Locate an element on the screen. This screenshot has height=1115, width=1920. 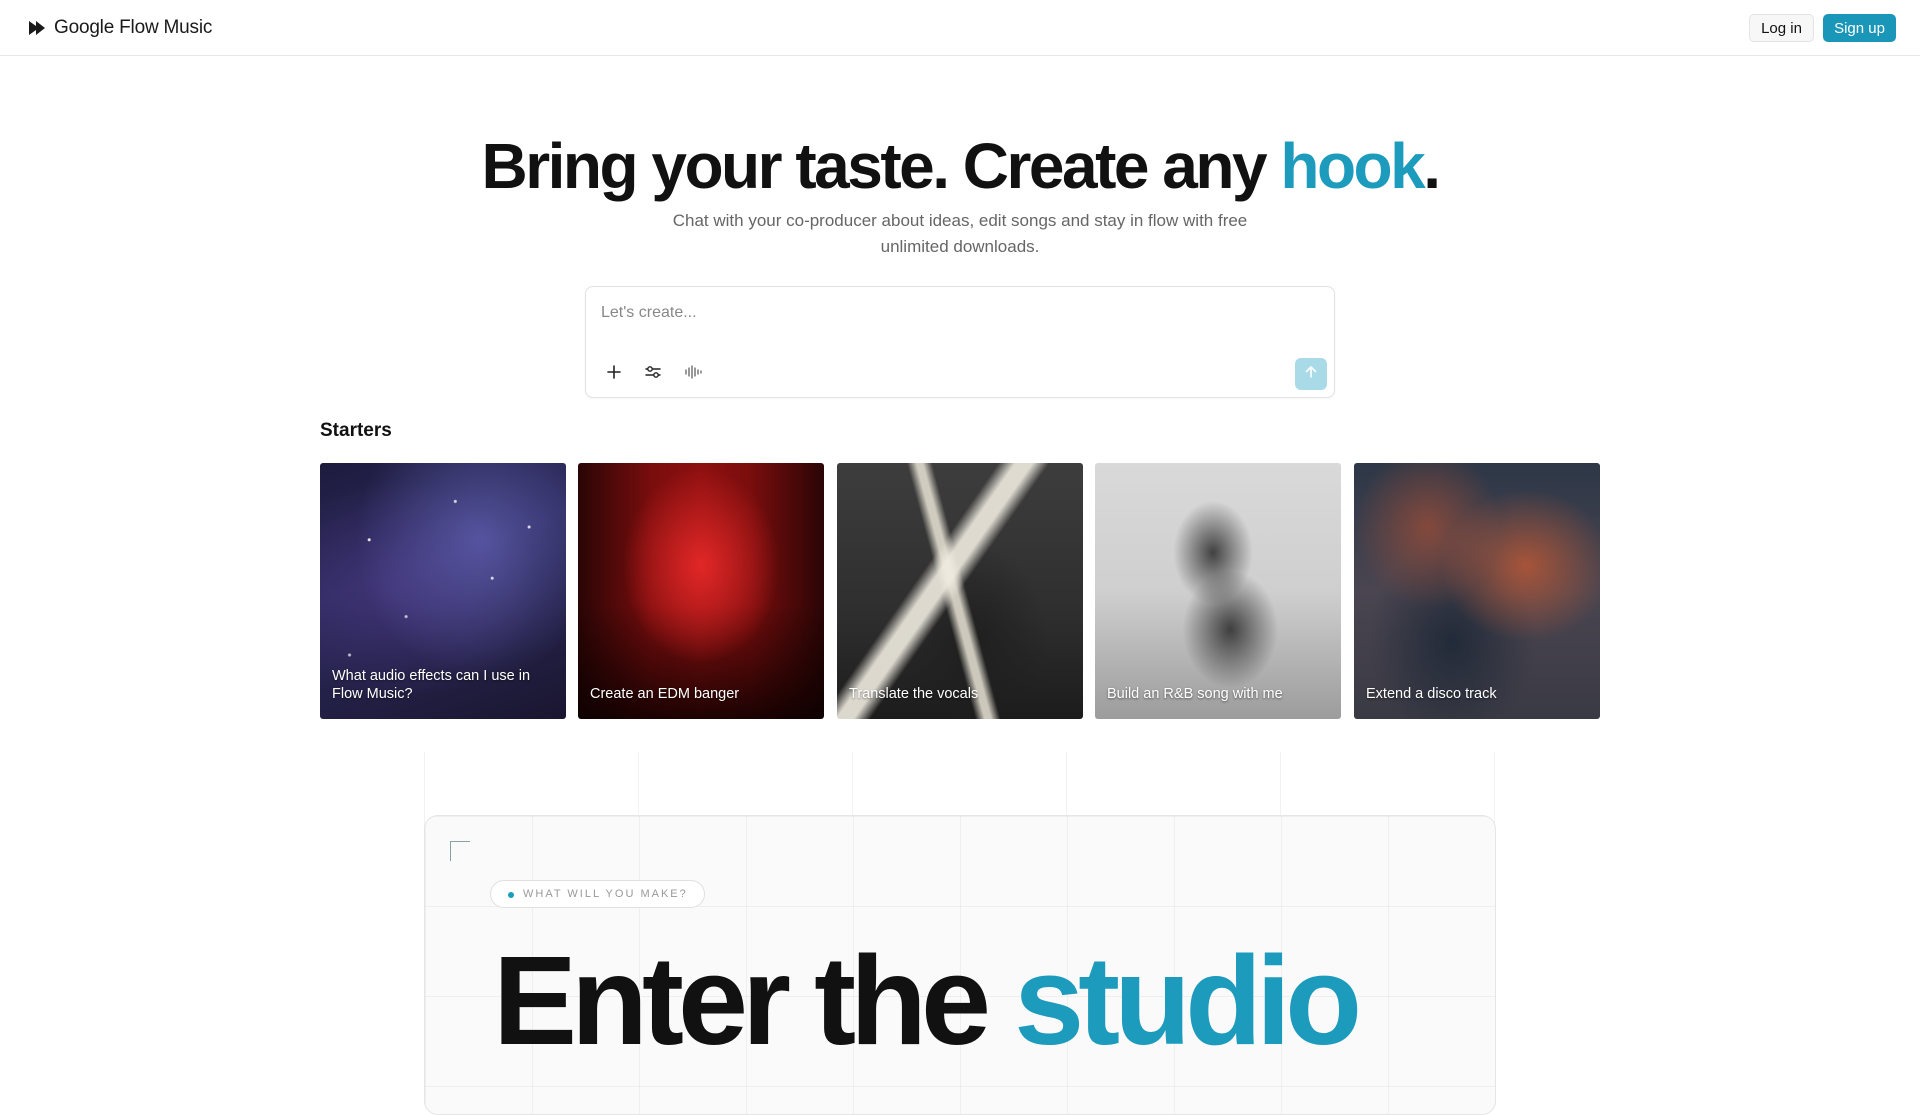
flow-logo-icon is located at coordinates (37, 28).